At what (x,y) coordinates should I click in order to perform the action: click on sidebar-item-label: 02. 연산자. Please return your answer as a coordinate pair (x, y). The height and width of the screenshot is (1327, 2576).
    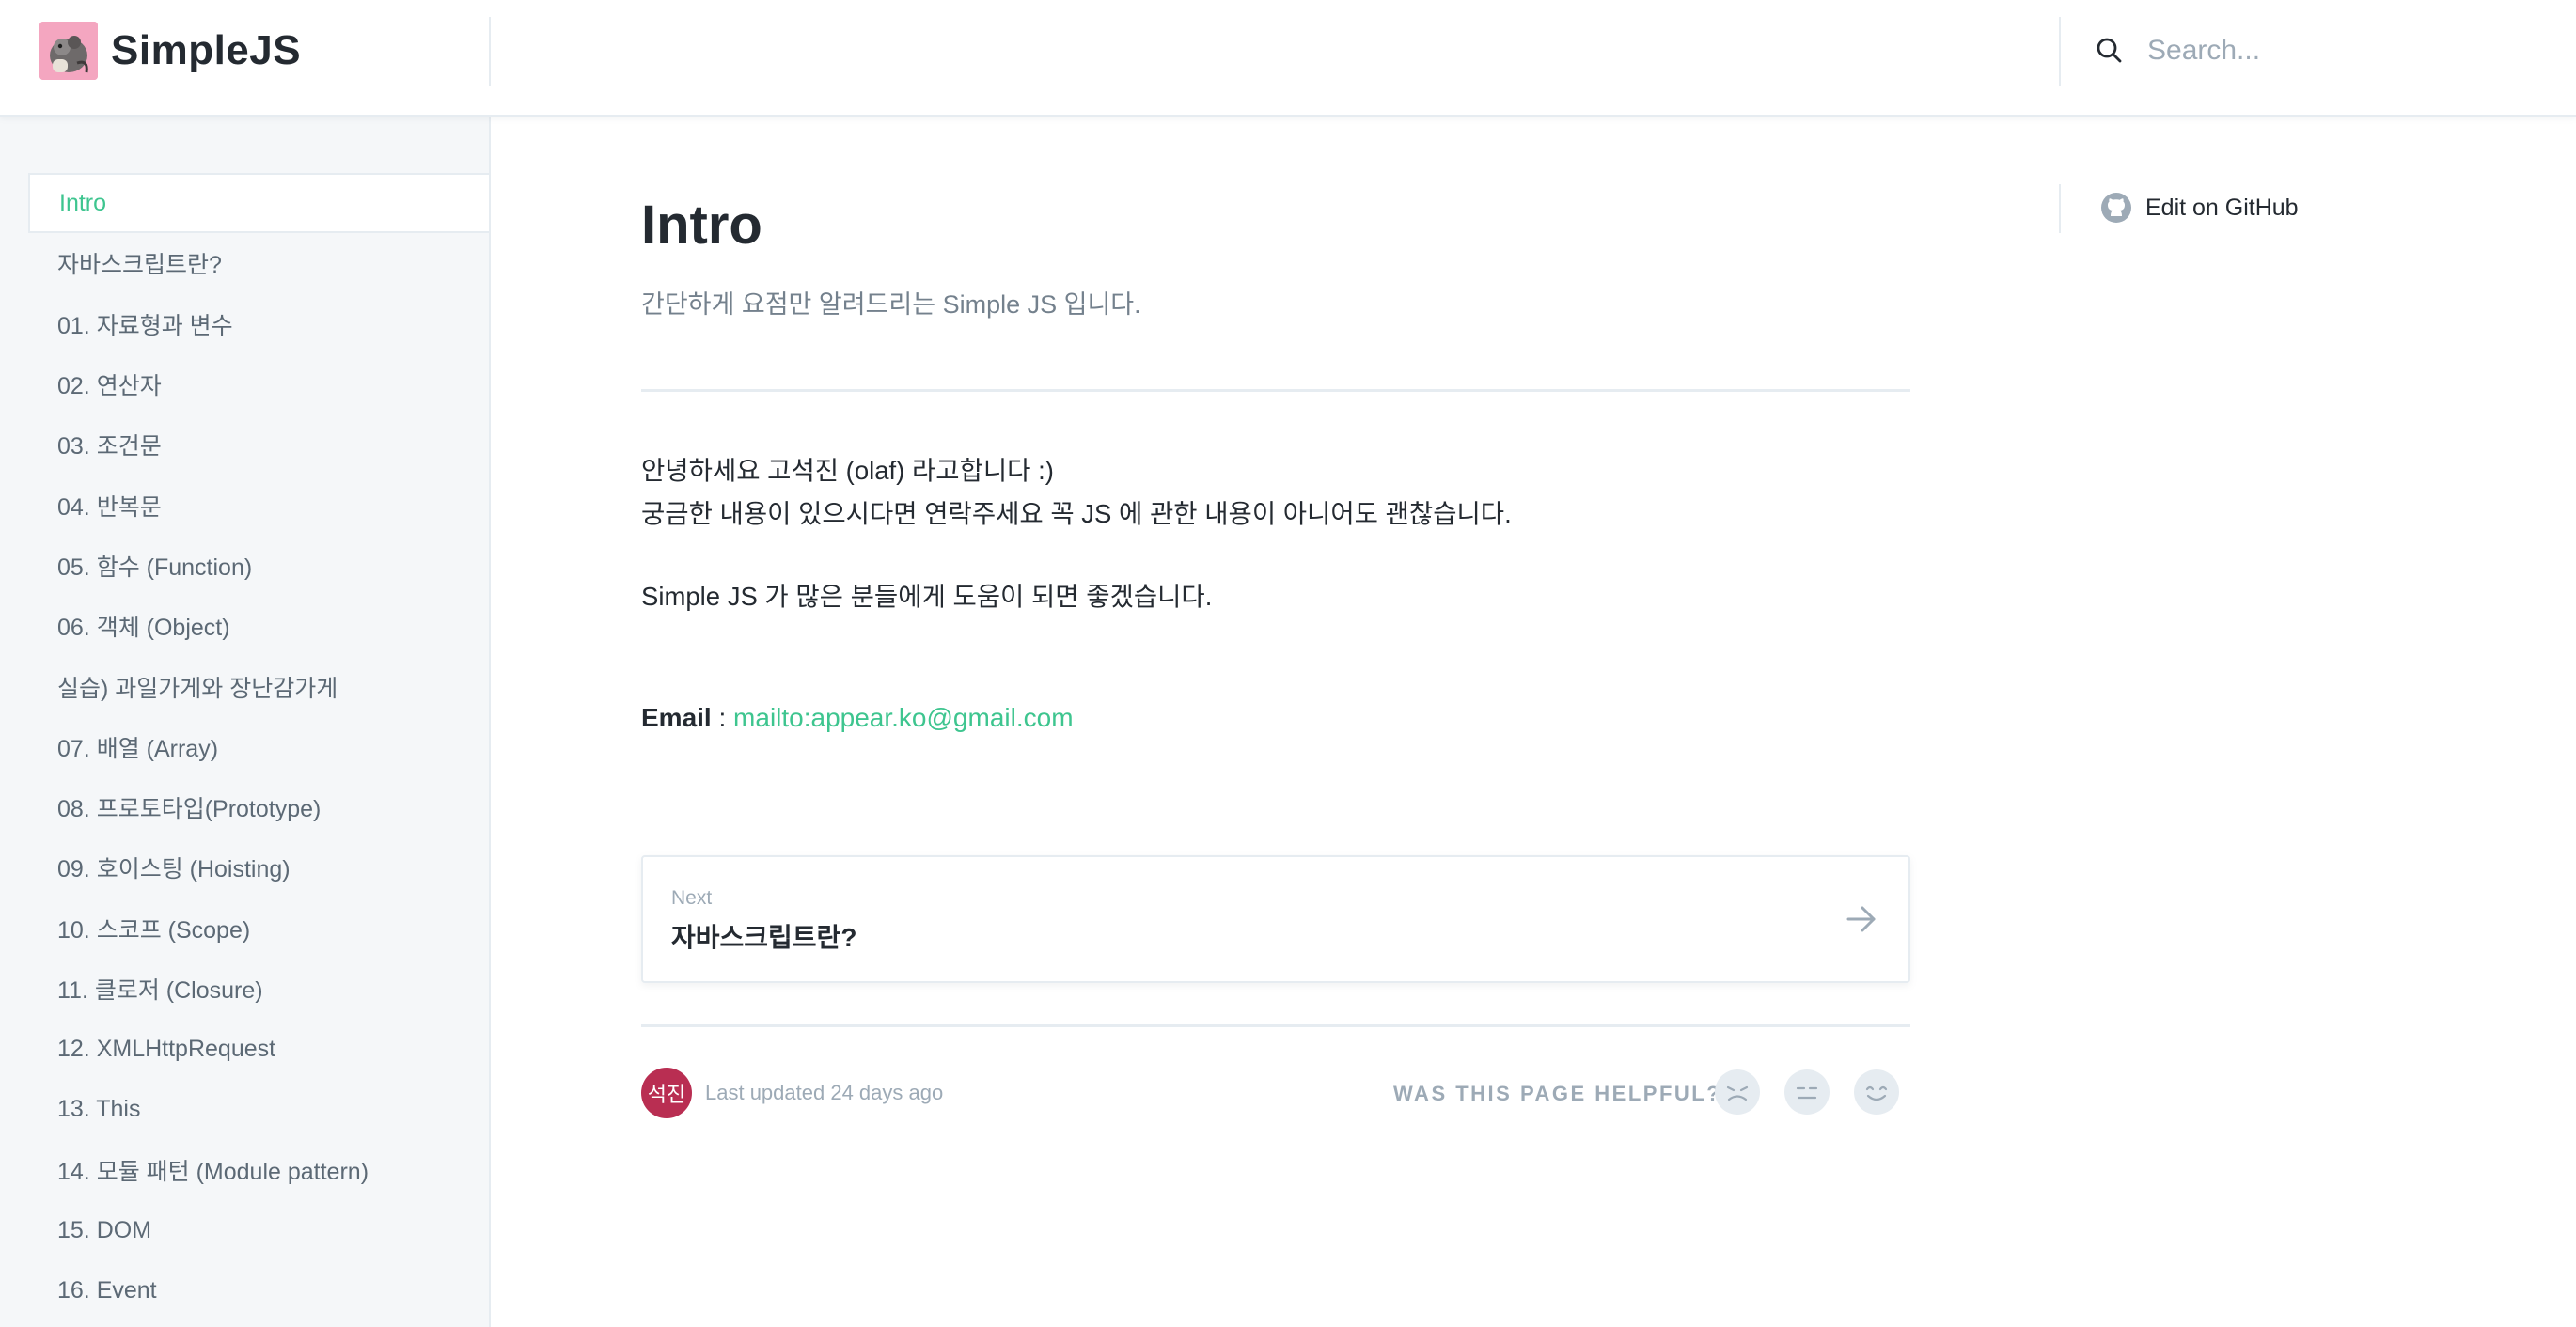
    Looking at the image, I should click on (110, 386).